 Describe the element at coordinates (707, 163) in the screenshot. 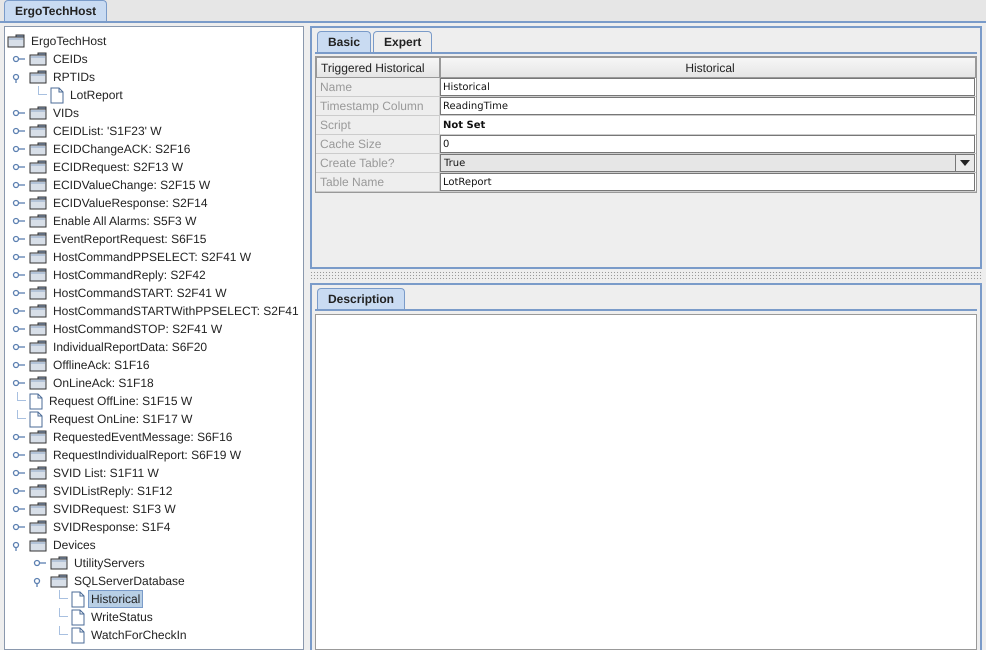

I see `property-dropdown: True` at that location.